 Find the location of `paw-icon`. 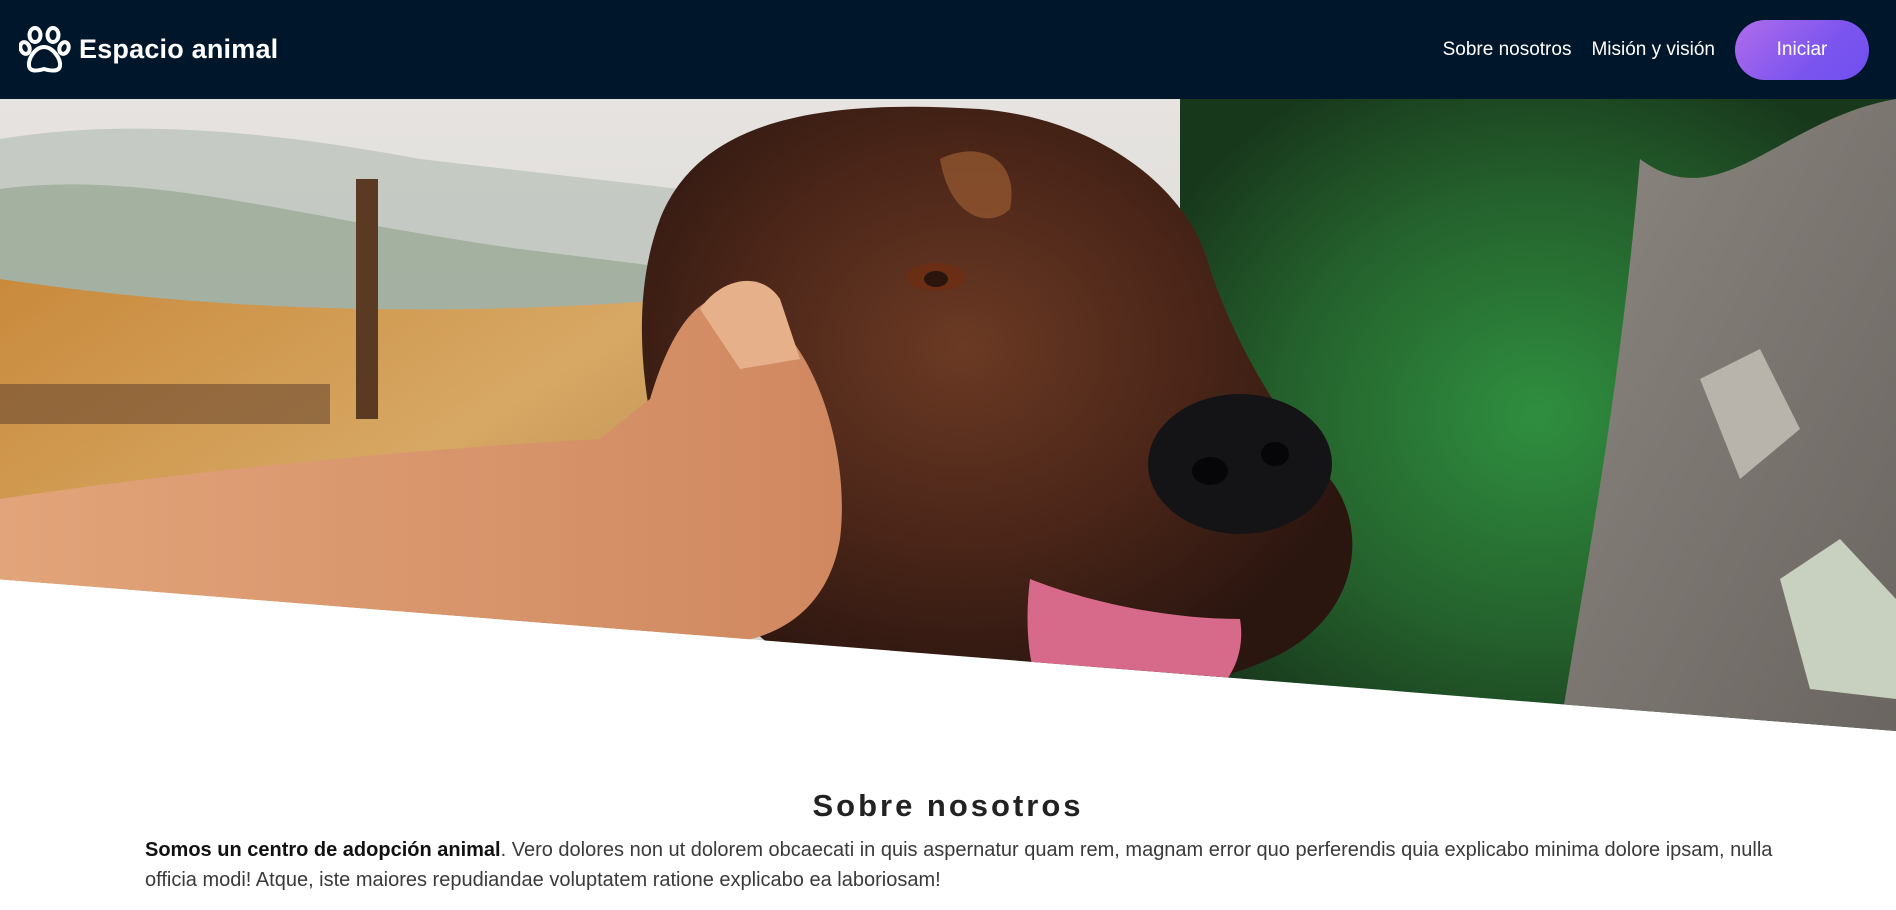

paw-icon is located at coordinates (45, 49).